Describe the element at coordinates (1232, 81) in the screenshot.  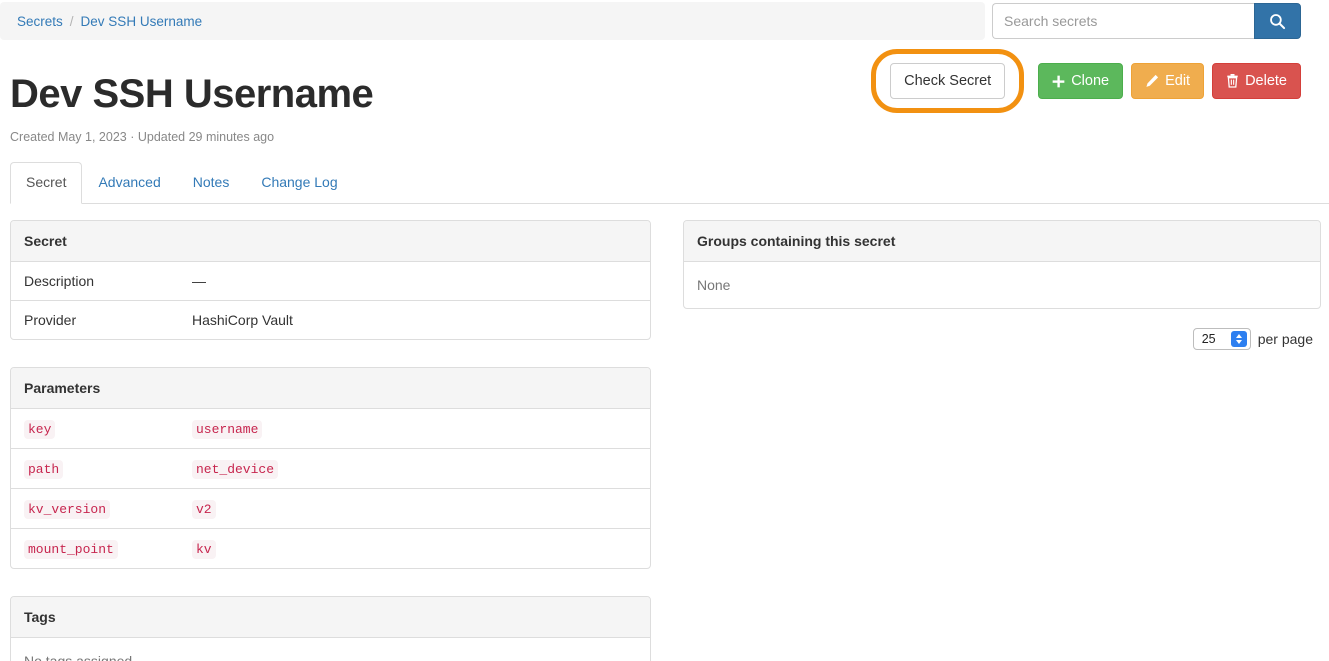
I see `trash-icon` at that location.